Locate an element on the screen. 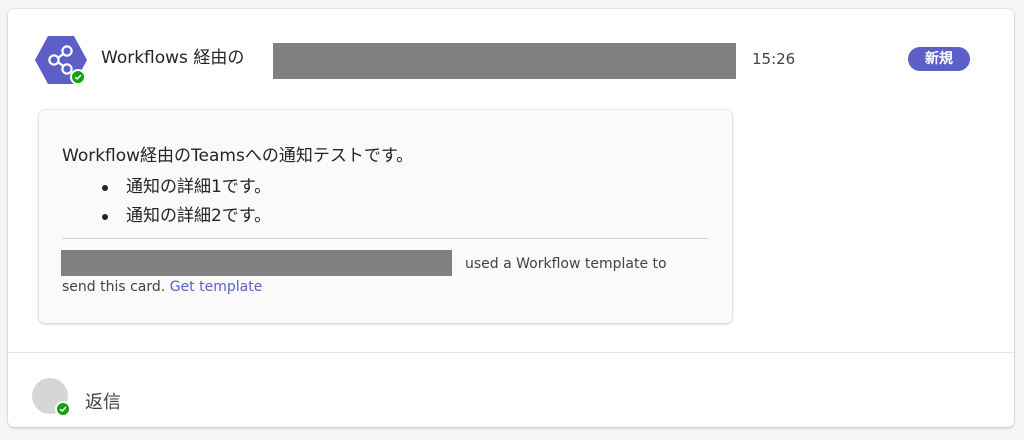  message-timestamp: 15:26 is located at coordinates (774, 59).